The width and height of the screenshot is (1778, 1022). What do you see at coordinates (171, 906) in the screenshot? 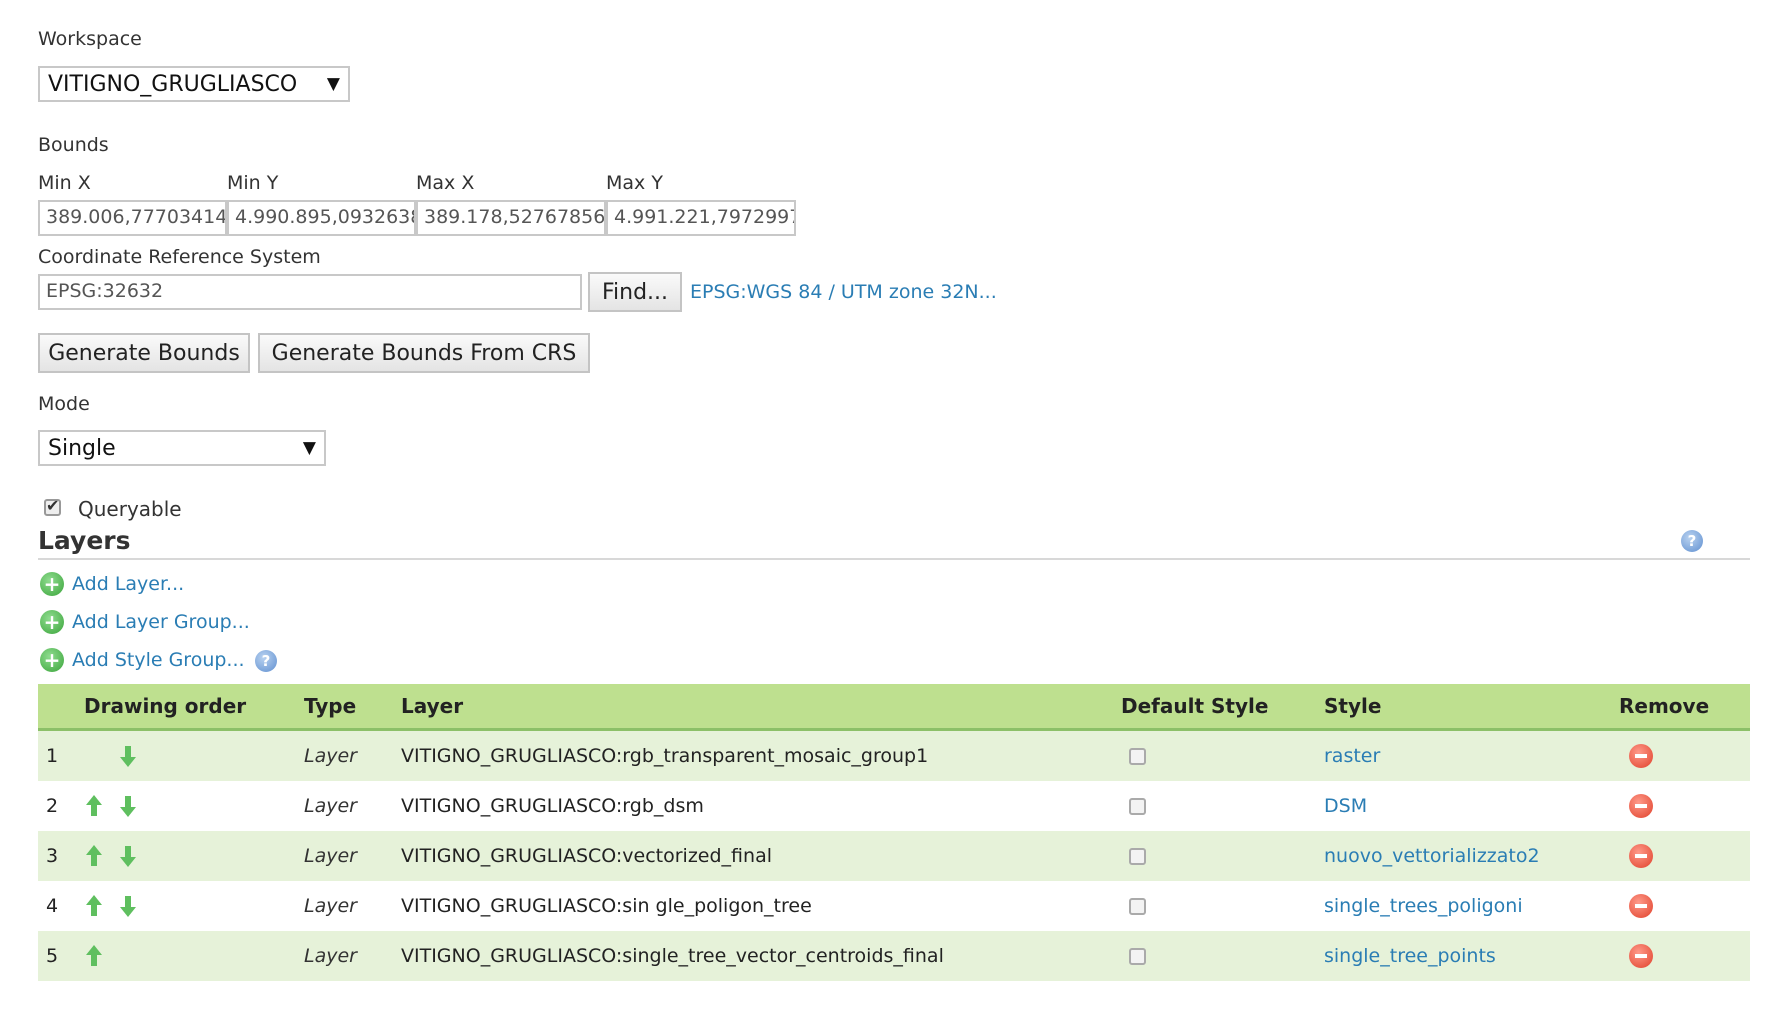
I see `drawing-order-cell: 4` at bounding box center [171, 906].